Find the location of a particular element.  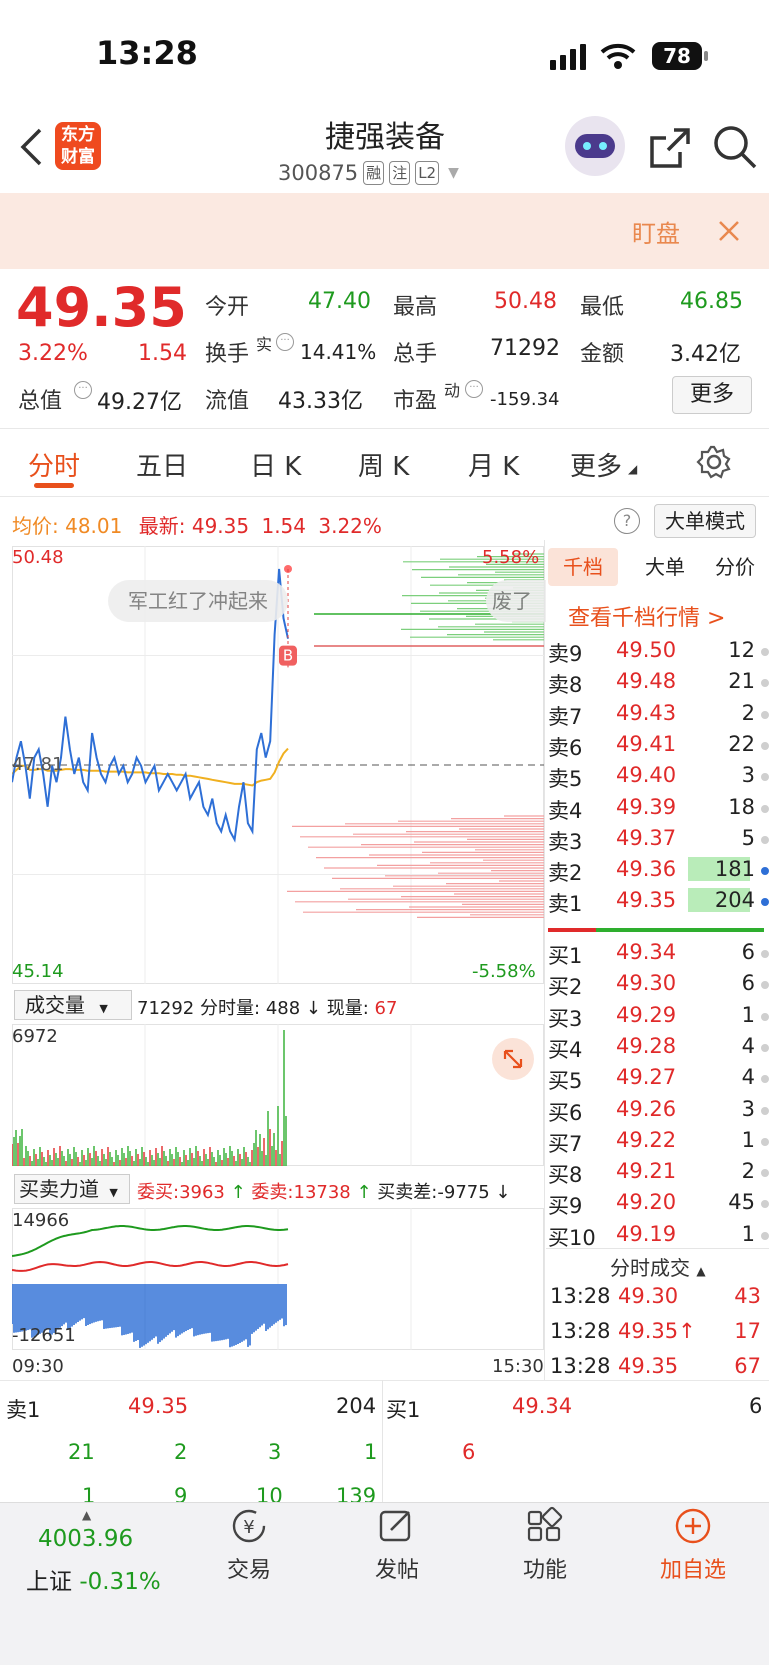

trade-qty: 43 is located at coordinates (747, 1296).